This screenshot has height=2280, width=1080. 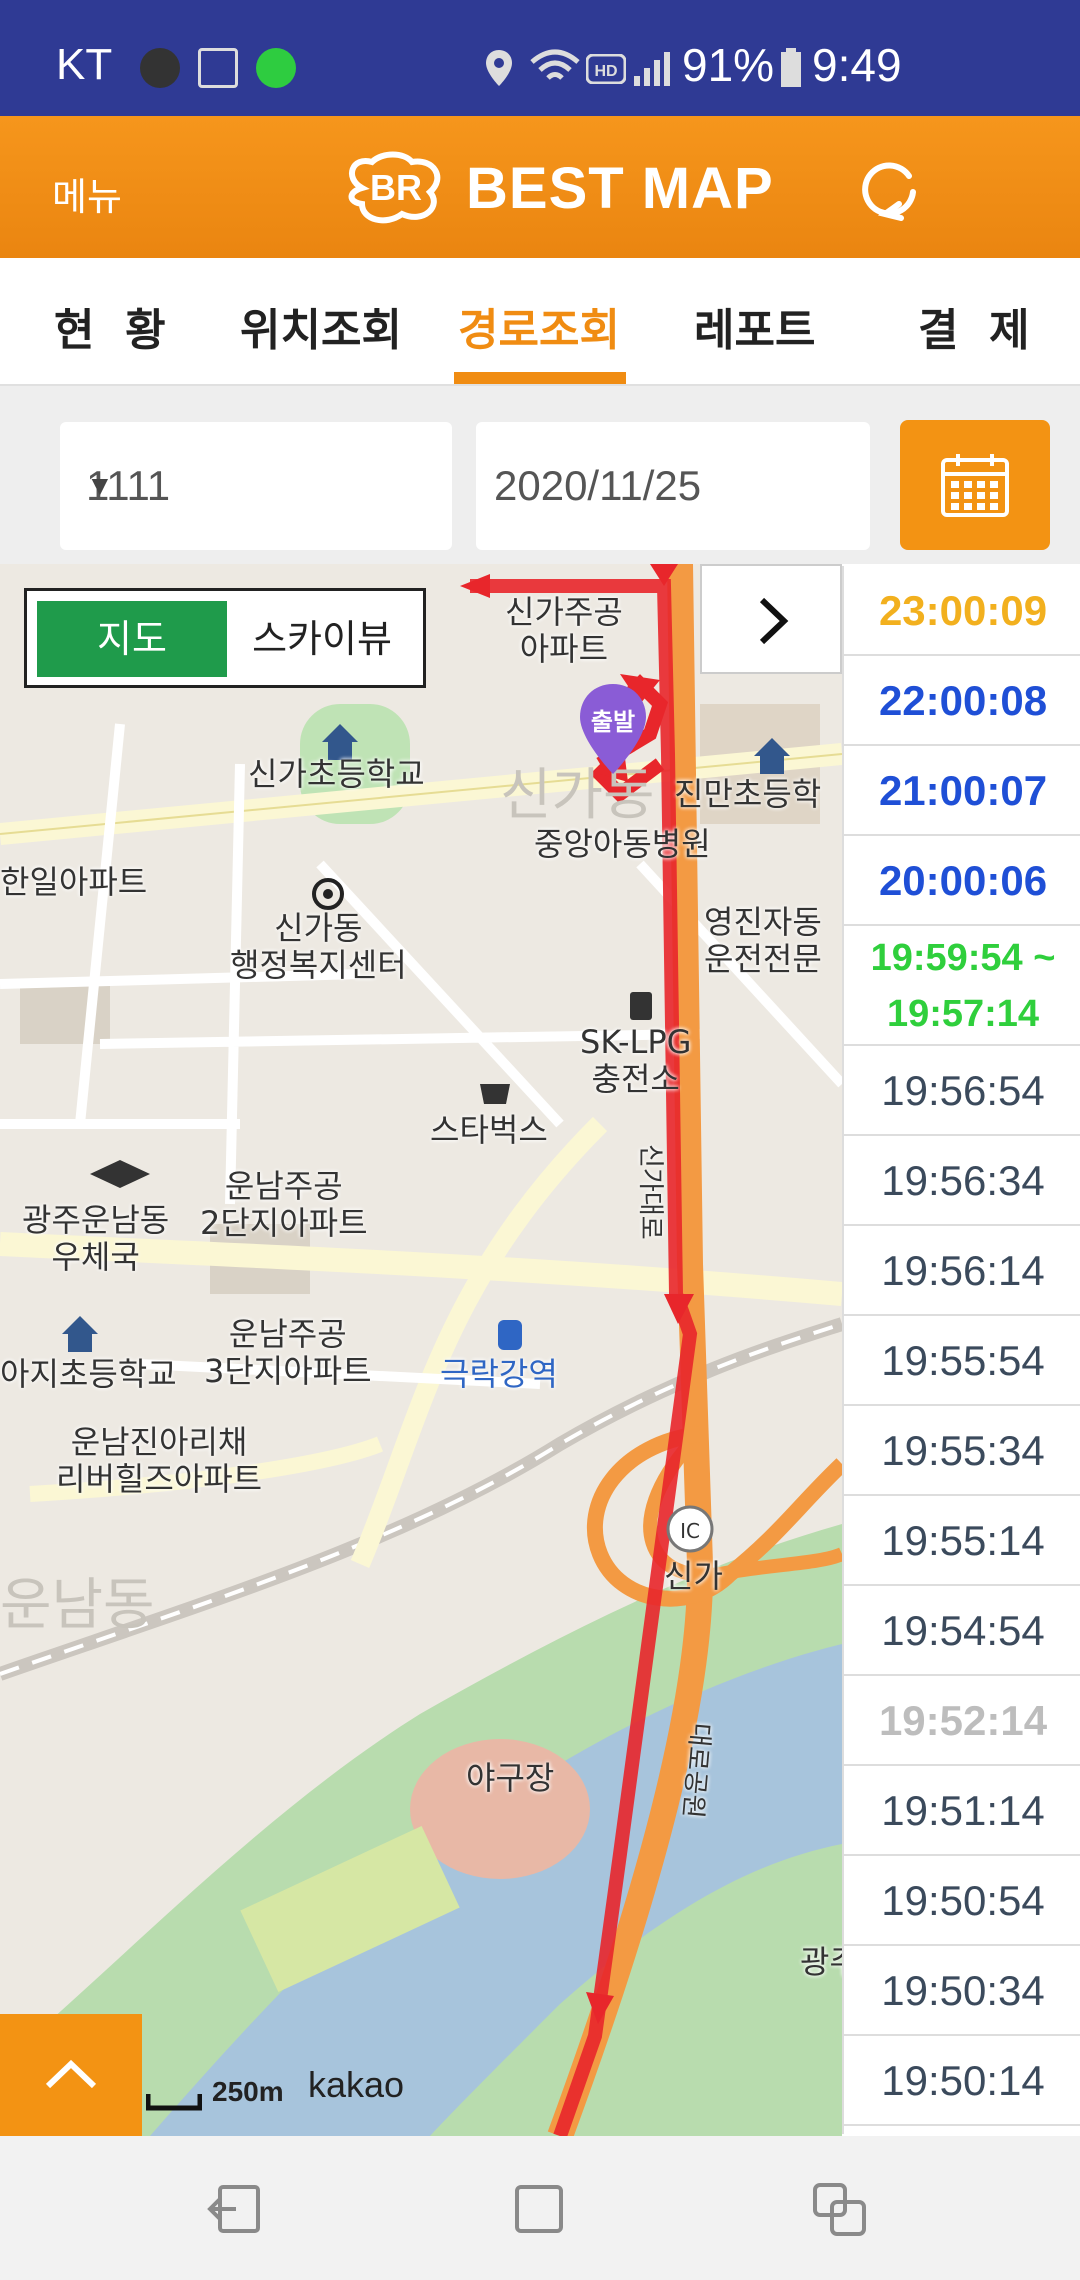 I want to click on time-item: 19:54:54, so click(x=962, y=1631).